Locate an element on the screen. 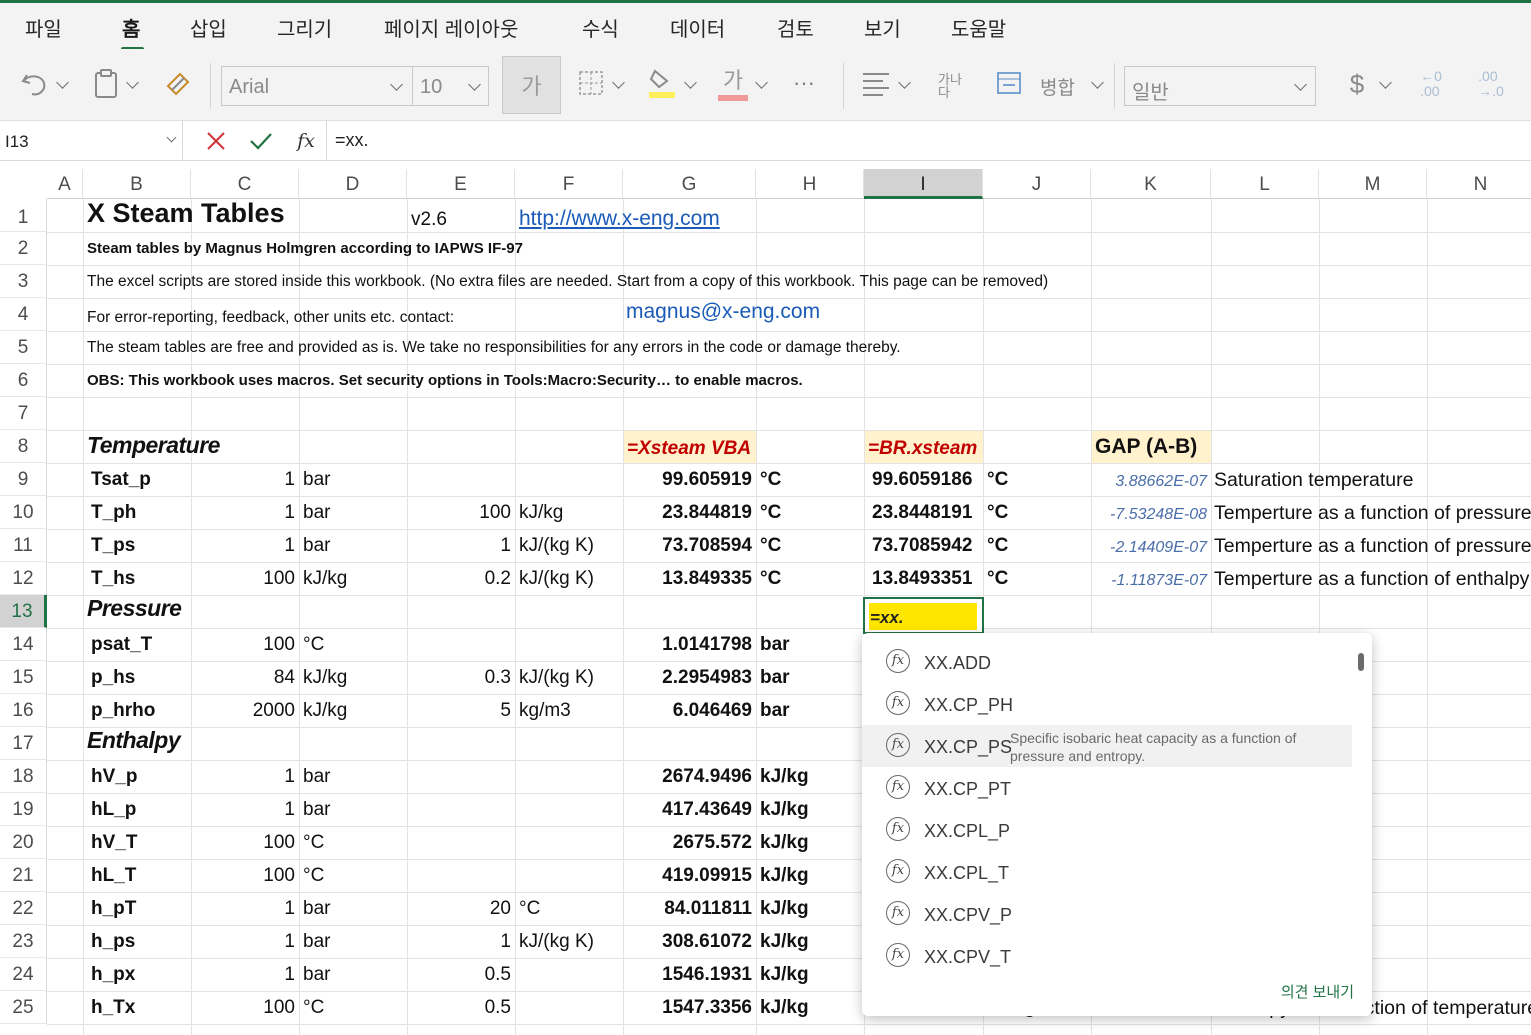 Image resolution: width=1531 pixels, height=1035 pixels. autocomplete-item: fx XX.CP_PT is located at coordinates (1107, 788).